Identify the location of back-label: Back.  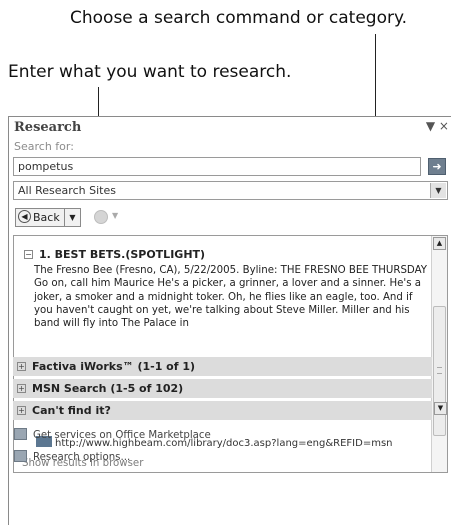
(46, 217).